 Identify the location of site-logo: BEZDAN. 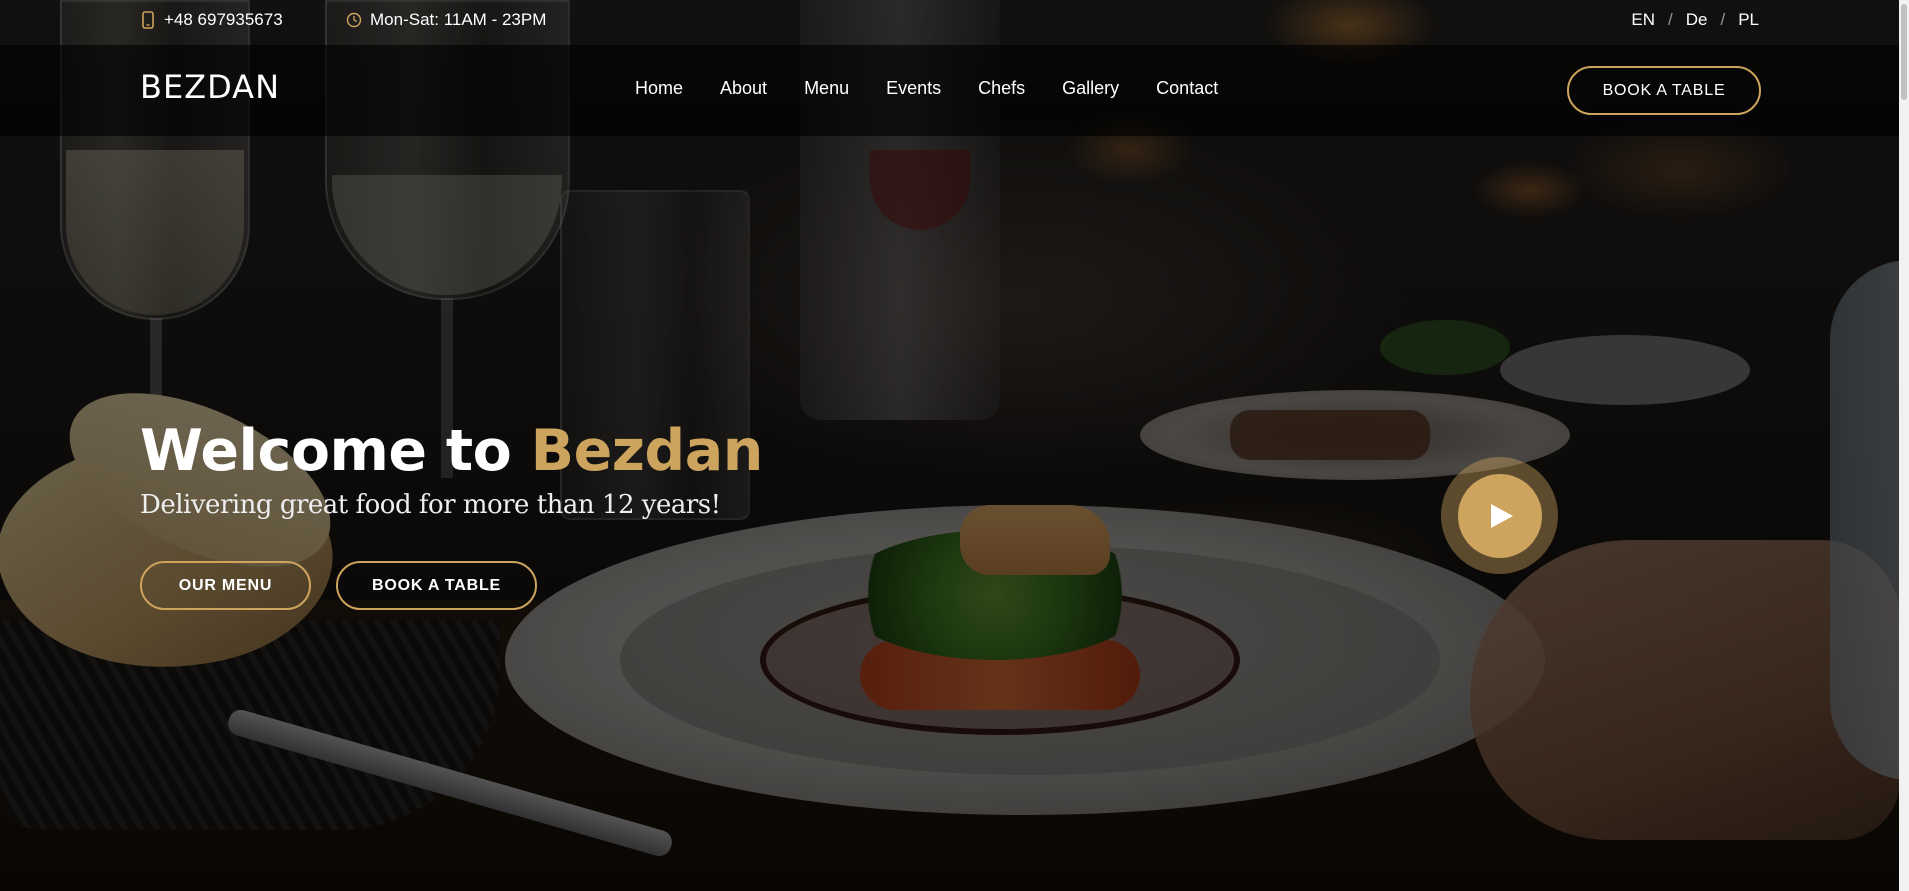
(210, 87).